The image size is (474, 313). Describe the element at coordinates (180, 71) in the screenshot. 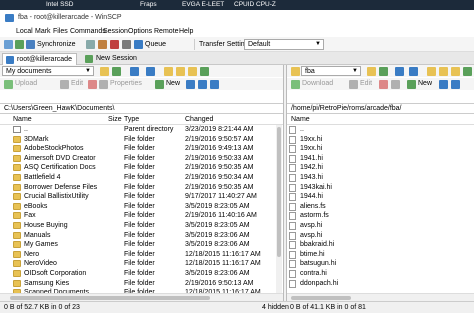

I see `root-dir-icon` at that location.